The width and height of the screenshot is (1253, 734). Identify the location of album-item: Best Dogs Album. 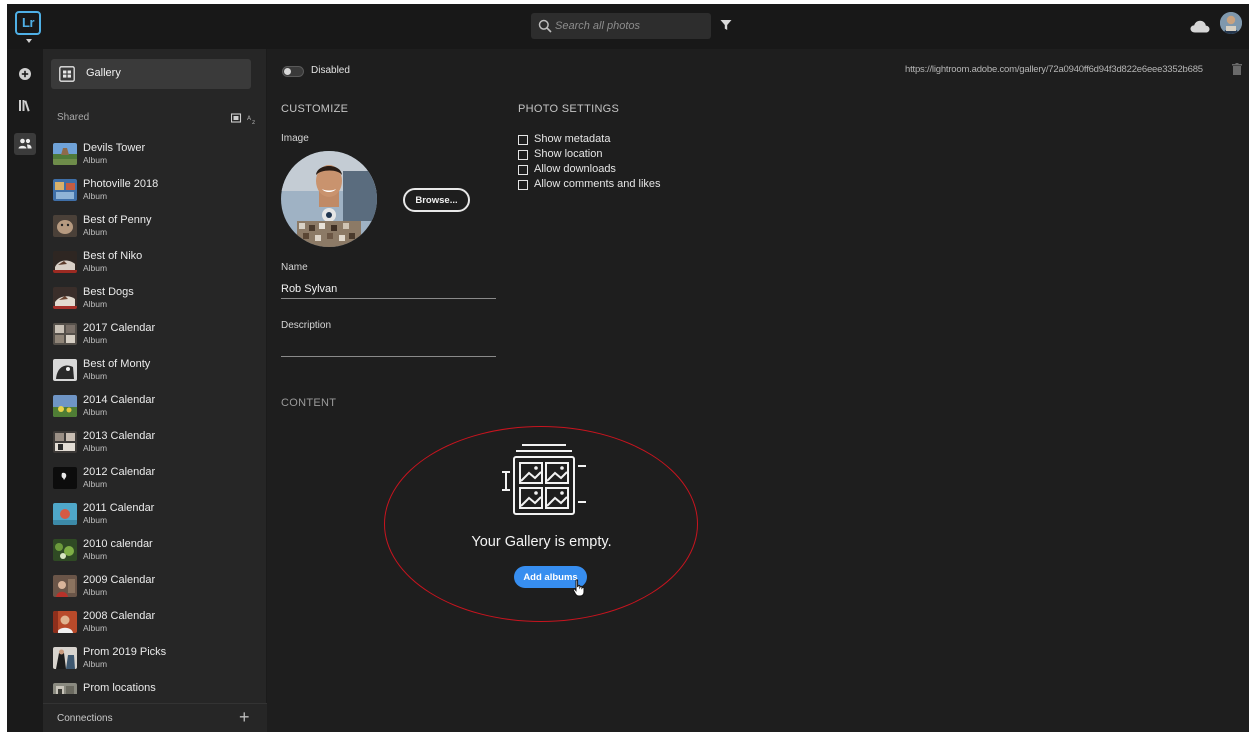
(158, 299).